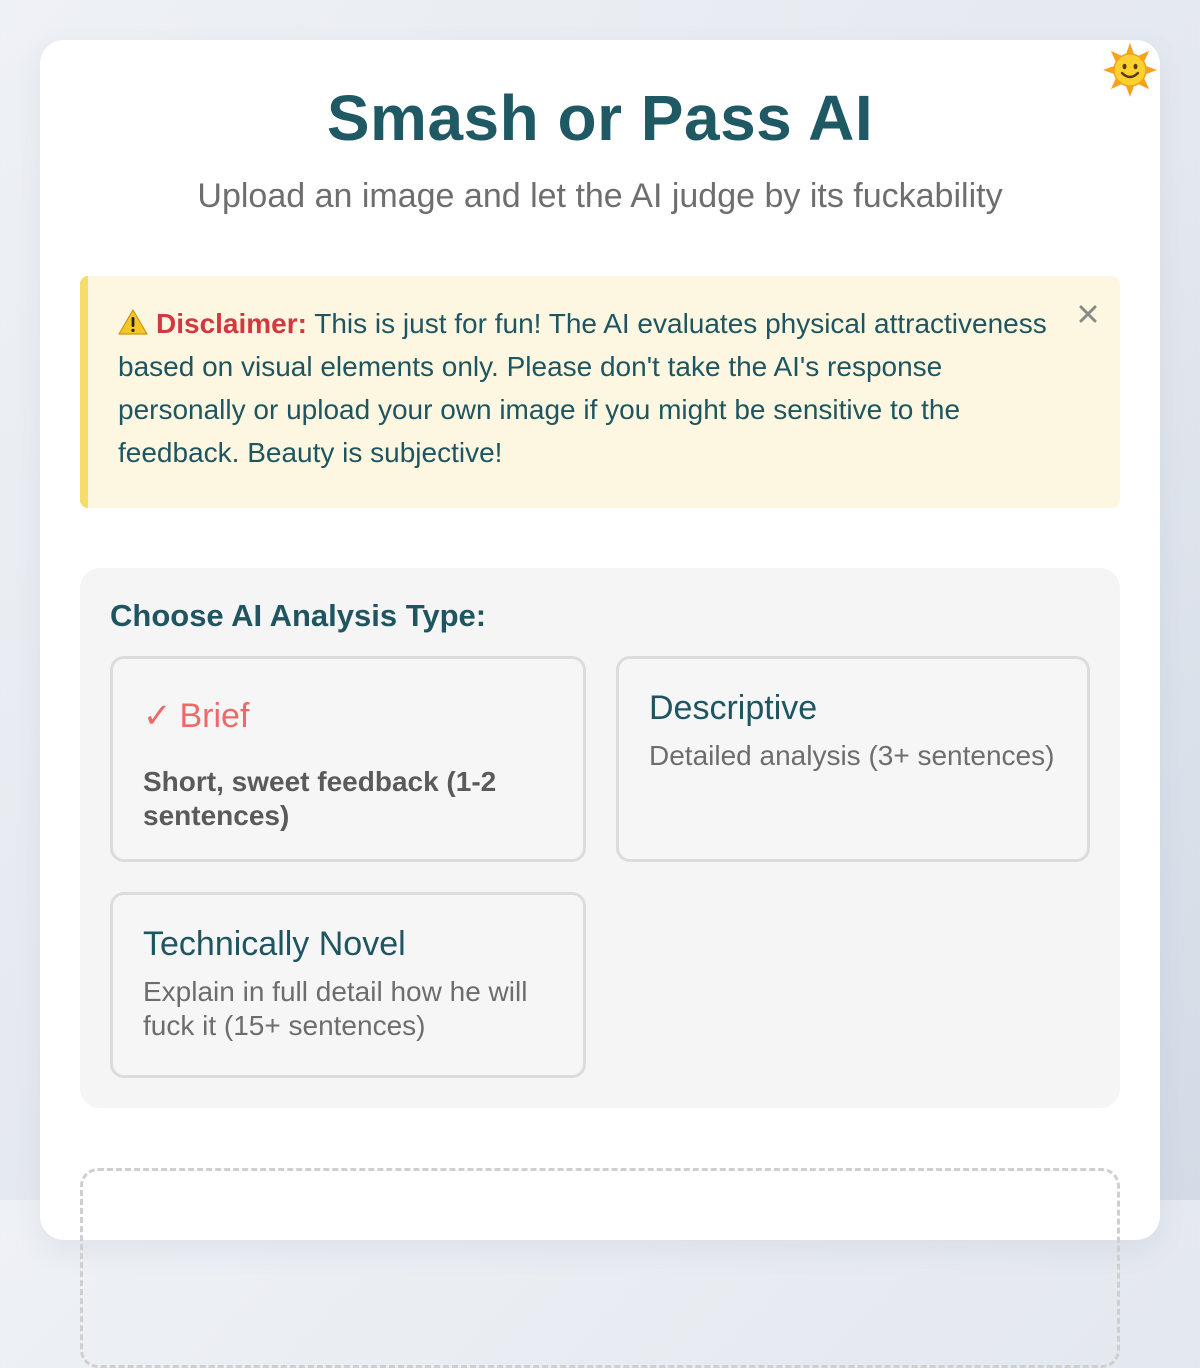 The height and width of the screenshot is (1368, 1200). Describe the element at coordinates (600, 118) in the screenshot. I see `page-title: Smash or Pass AI` at that location.